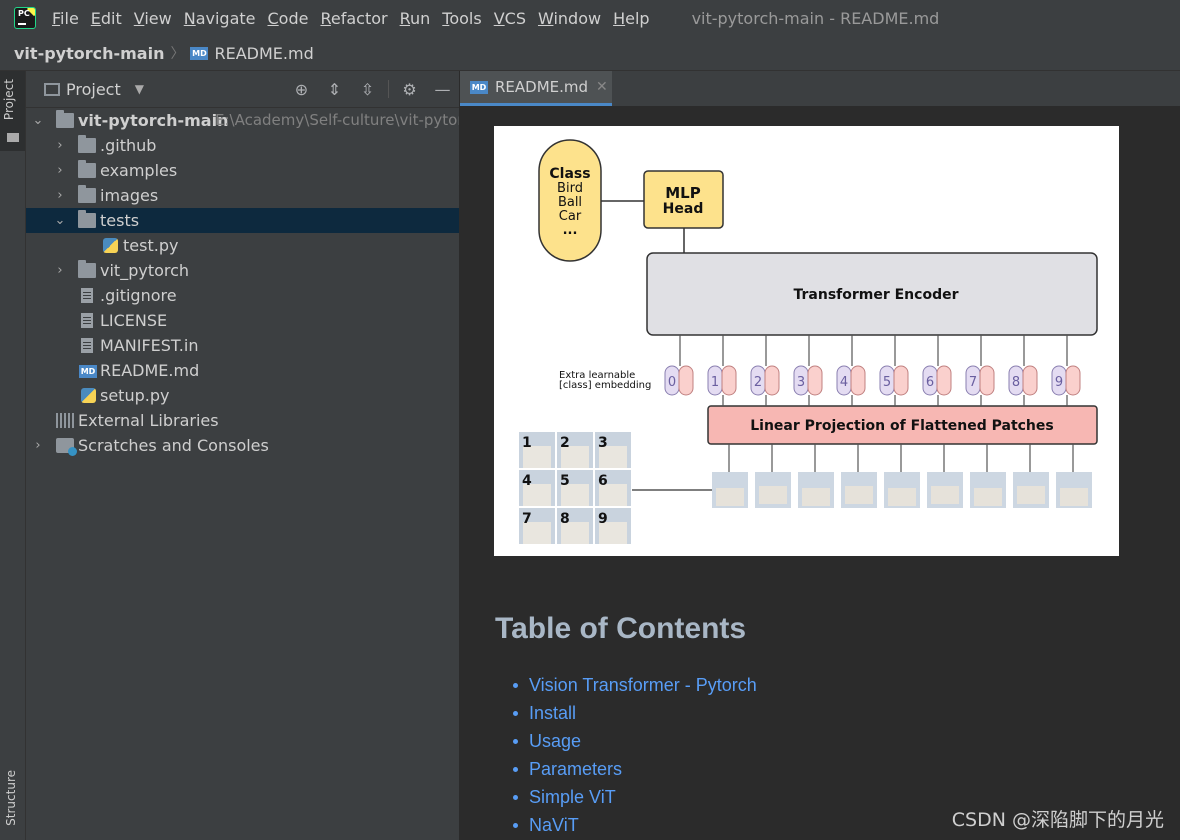 This screenshot has width=1180, height=840. I want to click on flattened-patches-row, so click(902, 476).